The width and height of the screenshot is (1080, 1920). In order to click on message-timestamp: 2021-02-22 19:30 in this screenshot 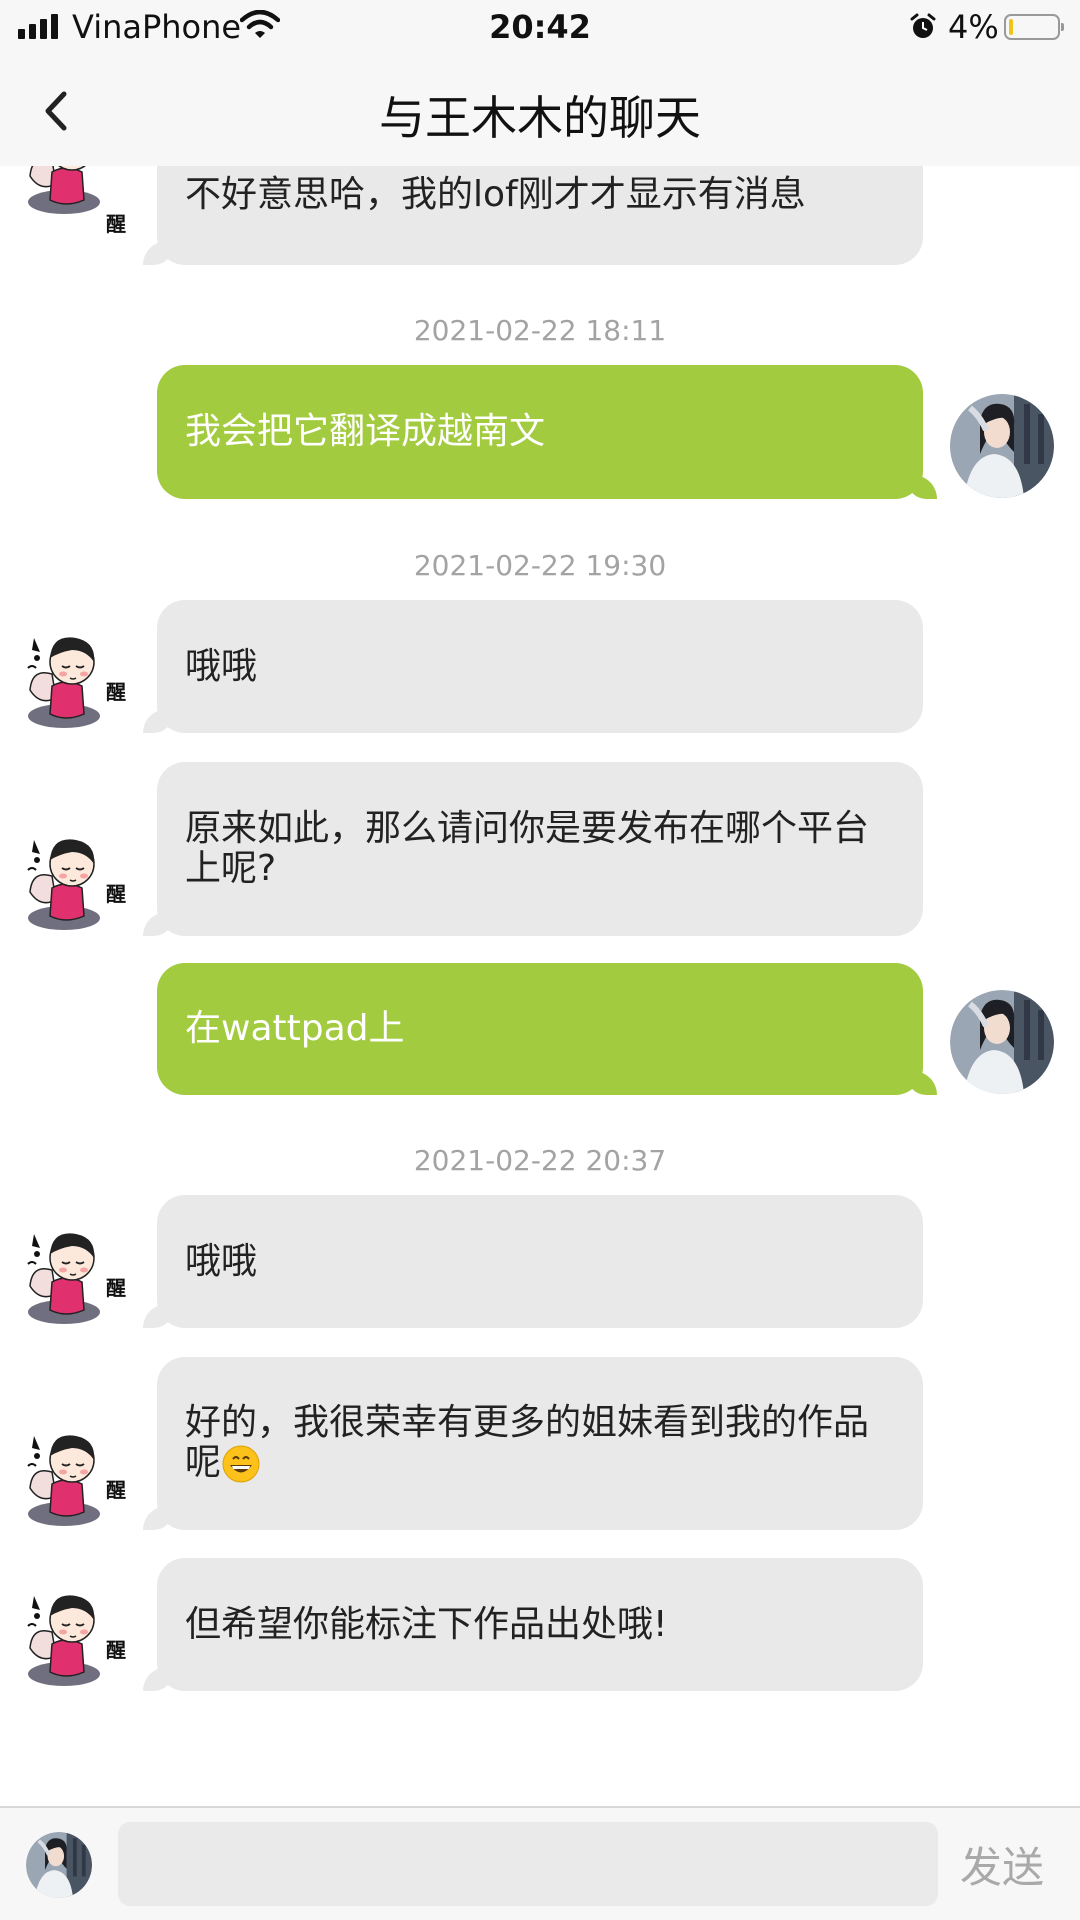, I will do `click(540, 565)`.